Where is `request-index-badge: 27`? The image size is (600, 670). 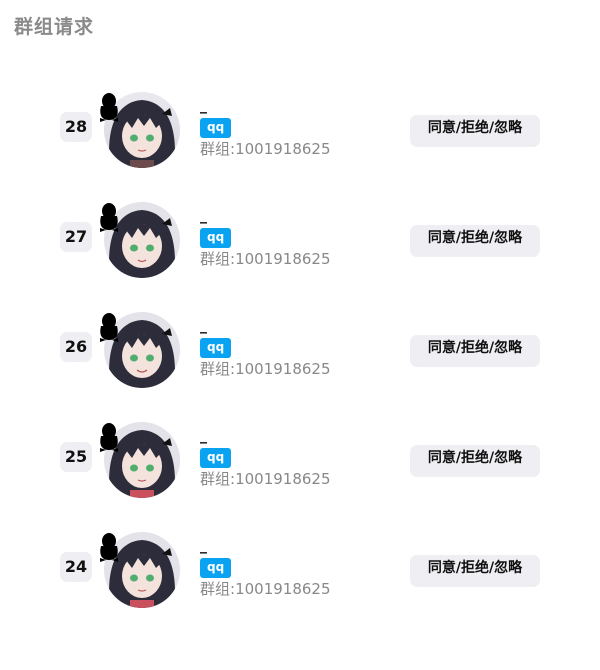
request-index-badge: 27 is located at coordinates (76, 237).